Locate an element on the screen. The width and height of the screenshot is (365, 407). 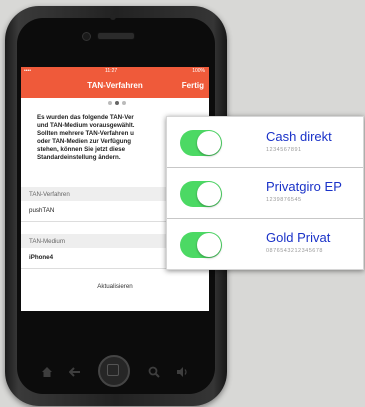
update-button: Aktualisieren is located at coordinates (115, 292).